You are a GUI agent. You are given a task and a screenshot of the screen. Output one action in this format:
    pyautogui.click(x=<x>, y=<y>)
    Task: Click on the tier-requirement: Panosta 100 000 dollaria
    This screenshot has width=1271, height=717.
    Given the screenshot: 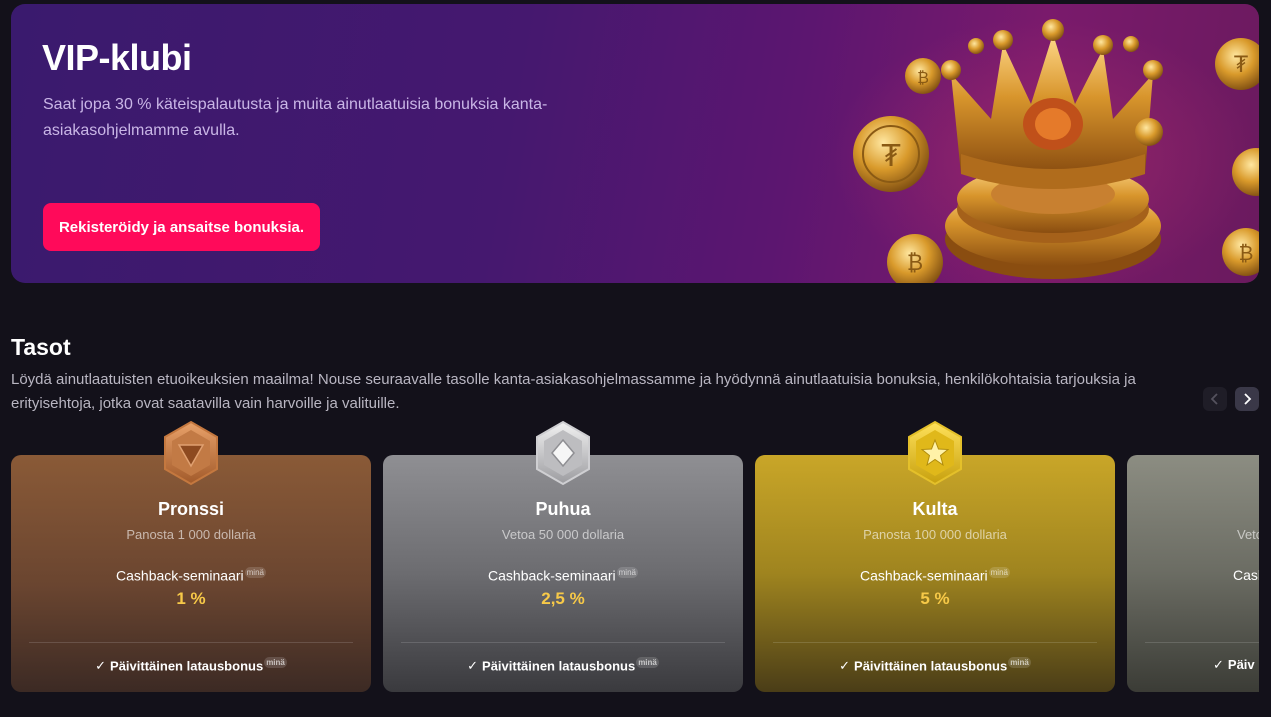 What is the action you would take?
    pyautogui.click(x=935, y=534)
    